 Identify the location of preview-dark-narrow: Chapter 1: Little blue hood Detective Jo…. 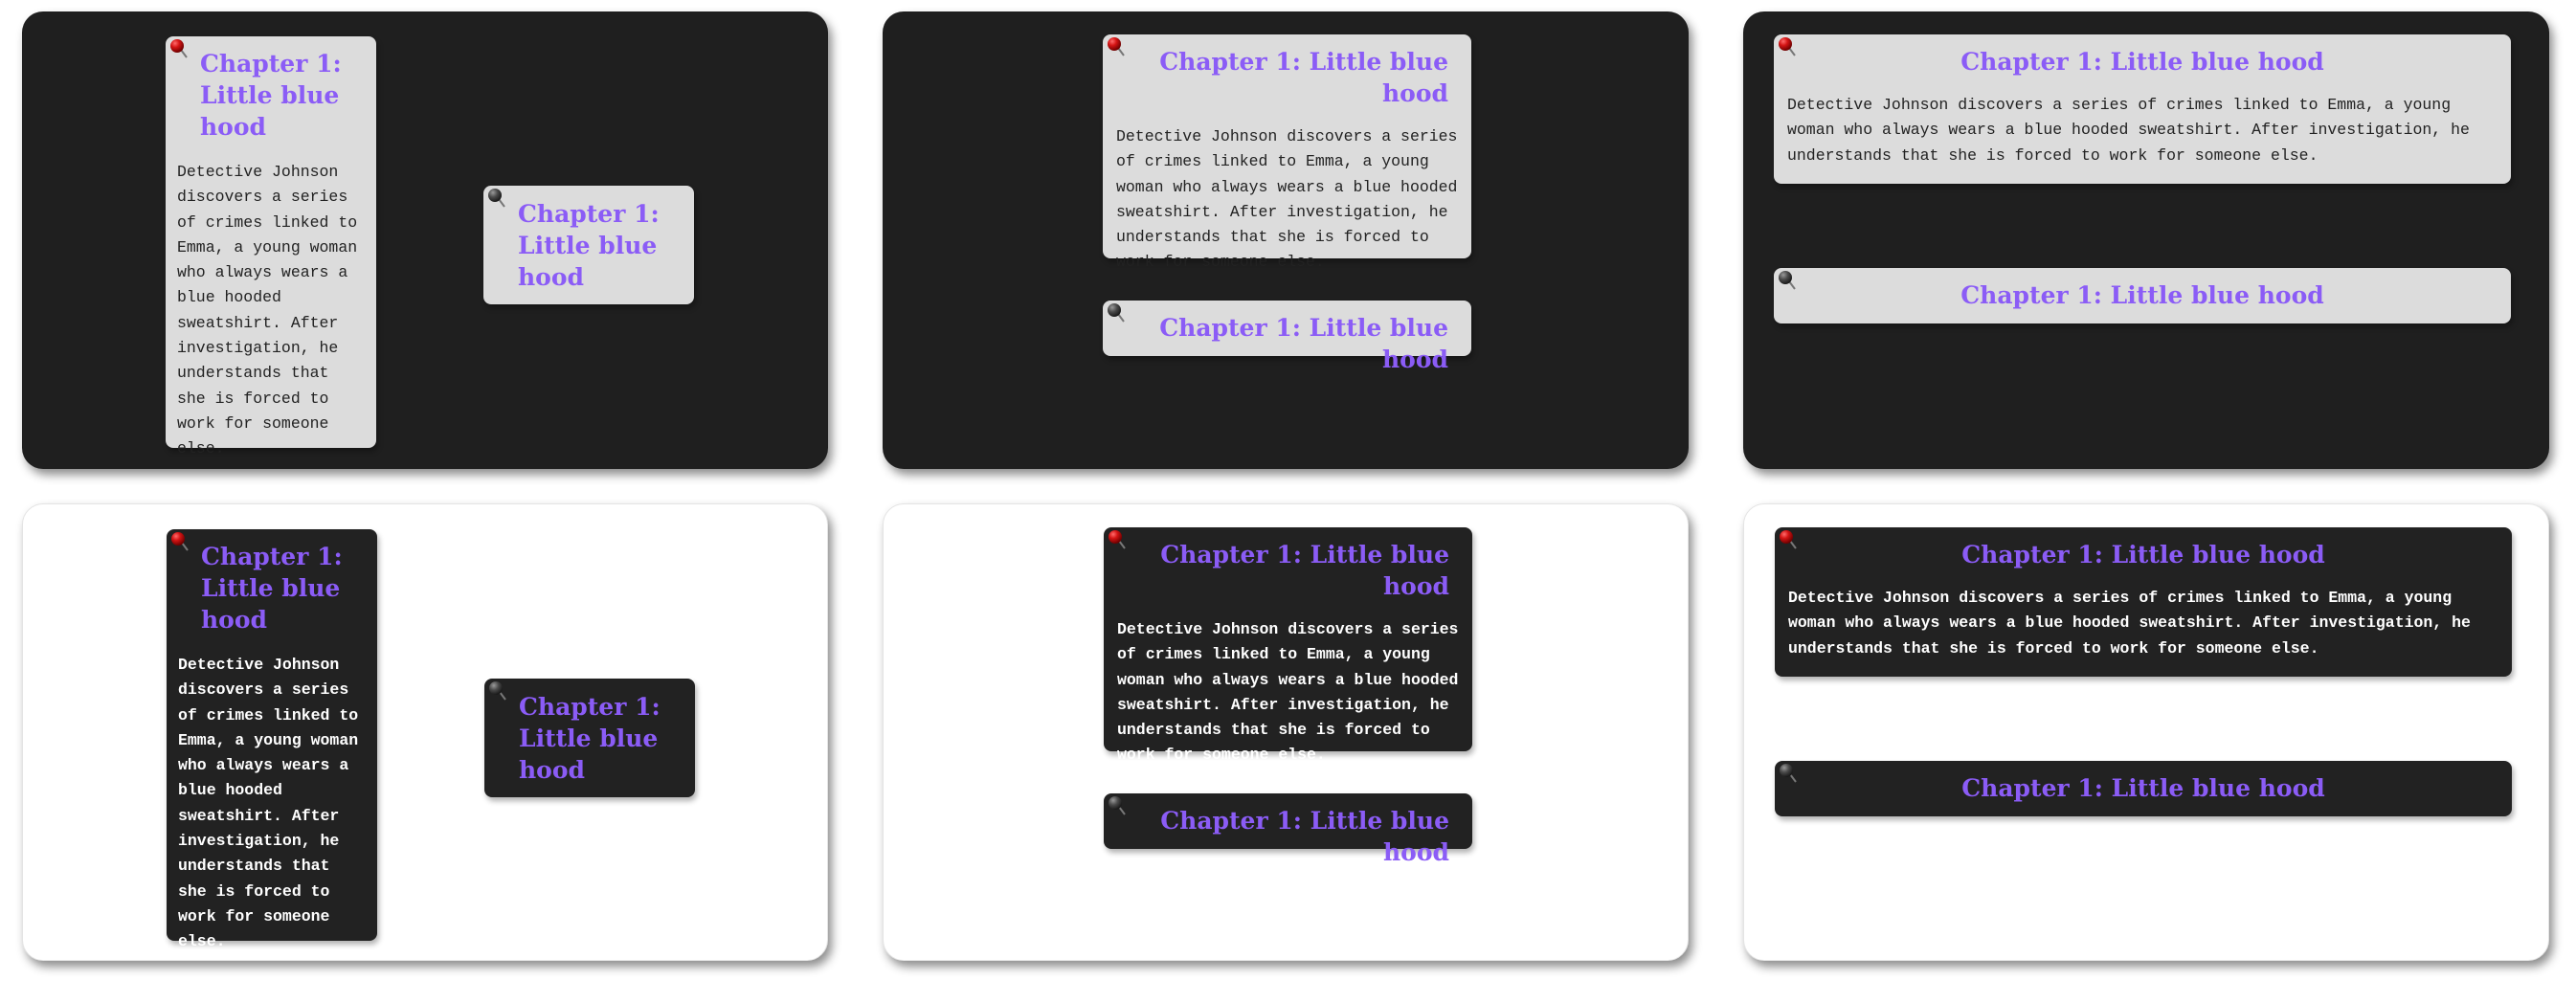
(425, 240).